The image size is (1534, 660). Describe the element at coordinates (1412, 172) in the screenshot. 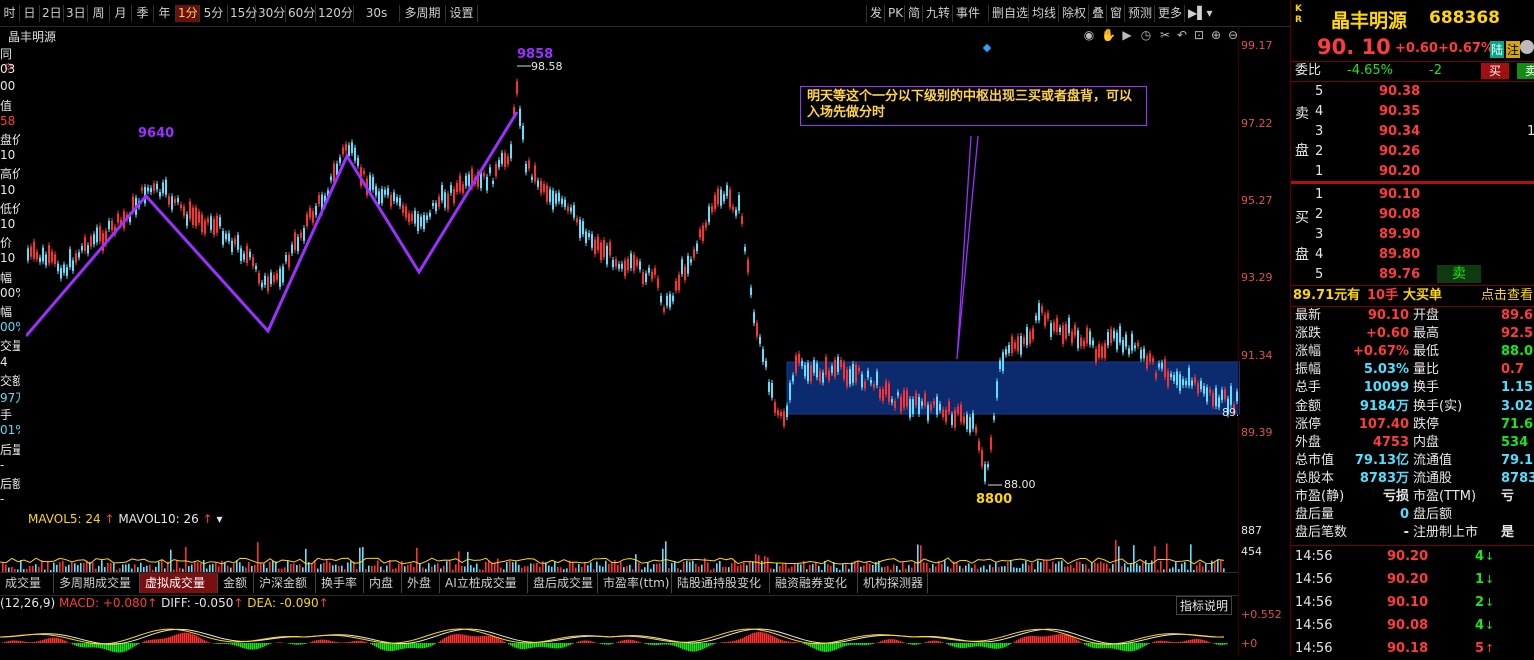

I see `asks-row: 190.20` at that location.